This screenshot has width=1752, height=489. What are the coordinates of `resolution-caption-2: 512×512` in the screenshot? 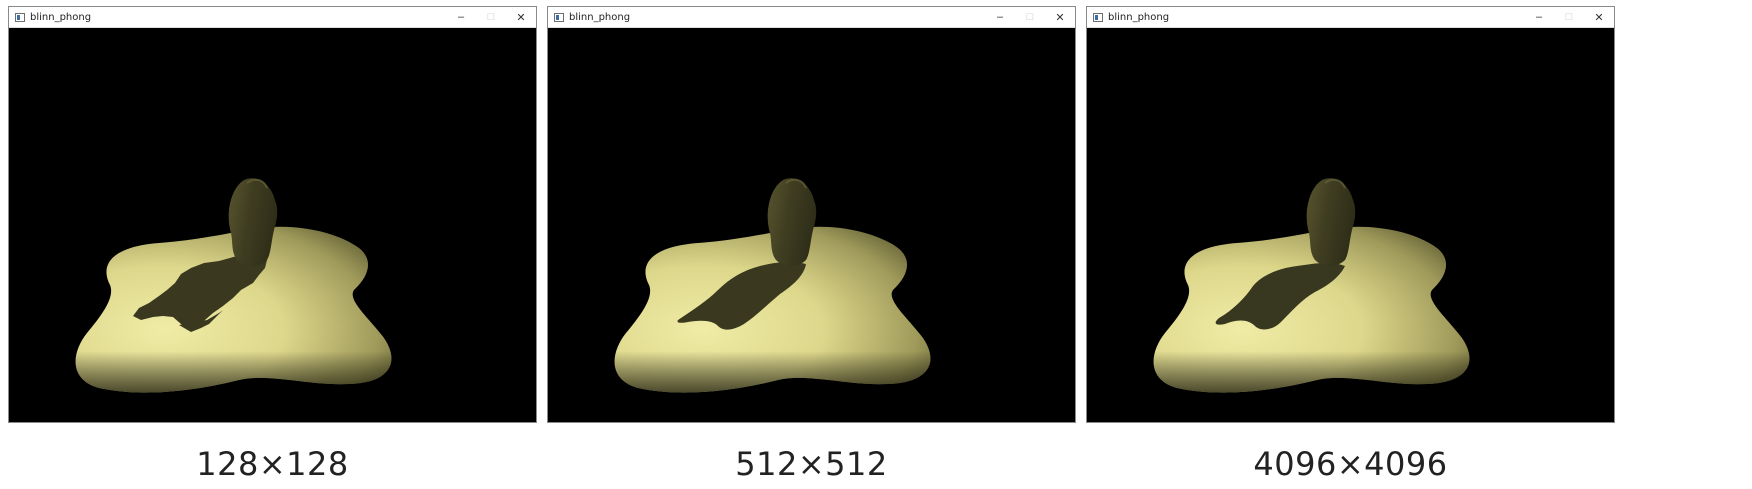 It's located at (811, 464).